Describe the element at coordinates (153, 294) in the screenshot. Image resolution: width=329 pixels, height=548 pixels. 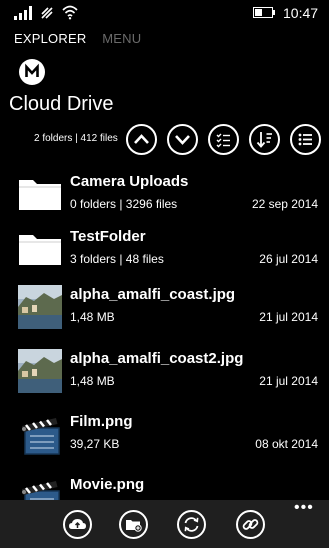
I see `item-name: alpha_amalfi_coast.jpg` at that location.